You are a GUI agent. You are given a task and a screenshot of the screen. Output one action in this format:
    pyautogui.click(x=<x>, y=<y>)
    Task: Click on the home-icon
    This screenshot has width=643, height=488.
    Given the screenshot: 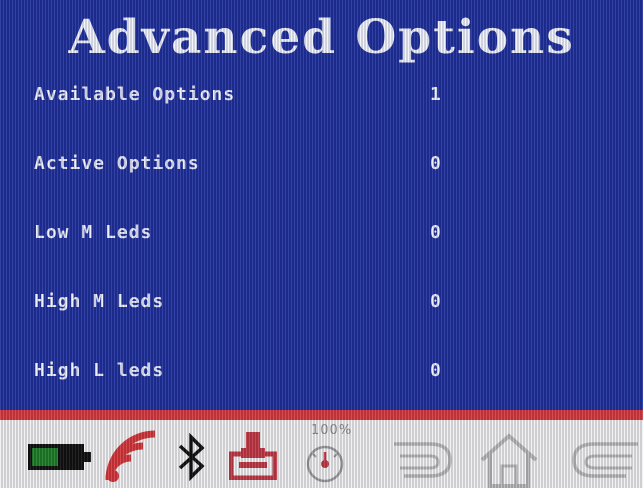 What is the action you would take?
    pyautogui.click(x=509, y=460)
    